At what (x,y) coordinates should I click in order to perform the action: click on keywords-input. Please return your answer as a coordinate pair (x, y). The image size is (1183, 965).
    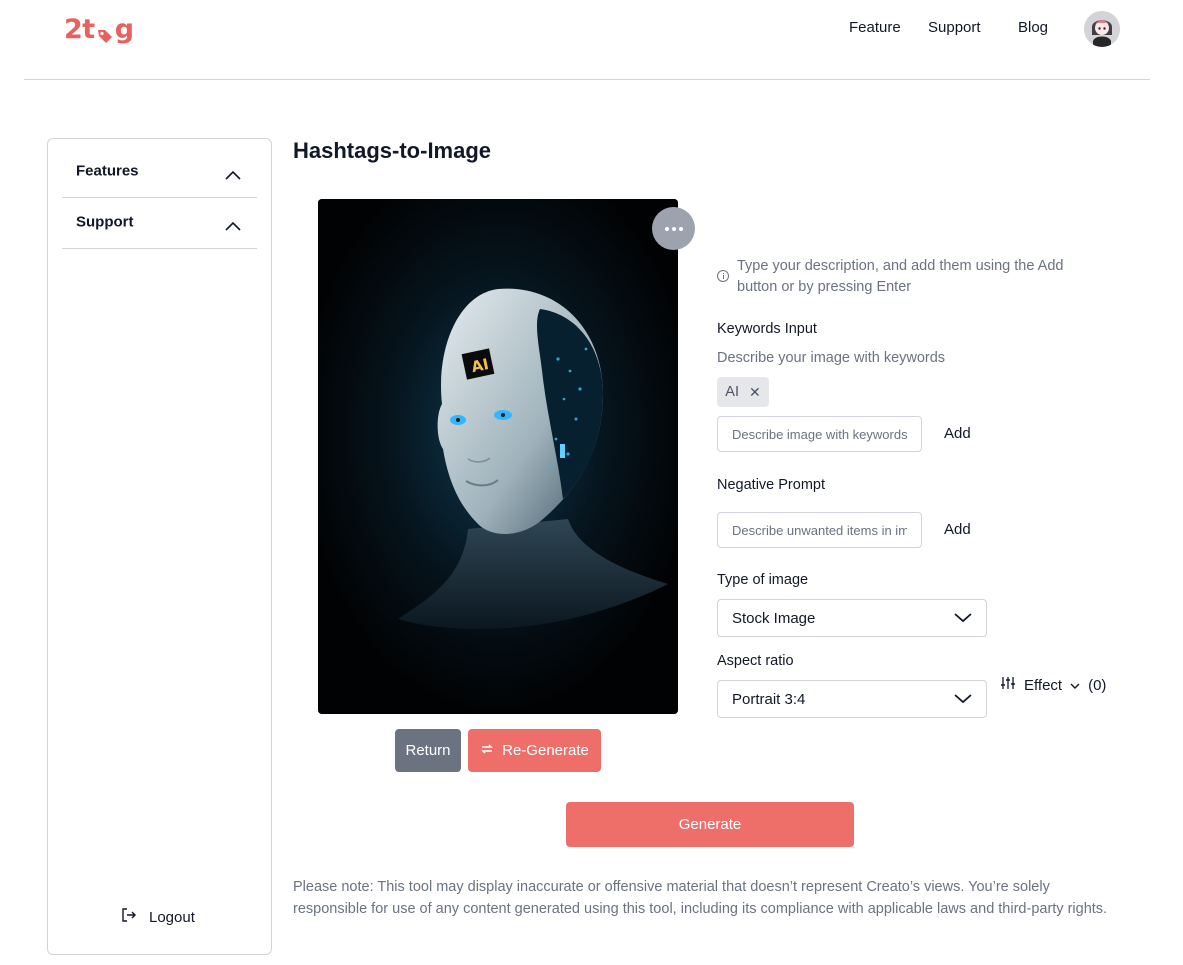
    Looking at the image, I should click on (819, 434).